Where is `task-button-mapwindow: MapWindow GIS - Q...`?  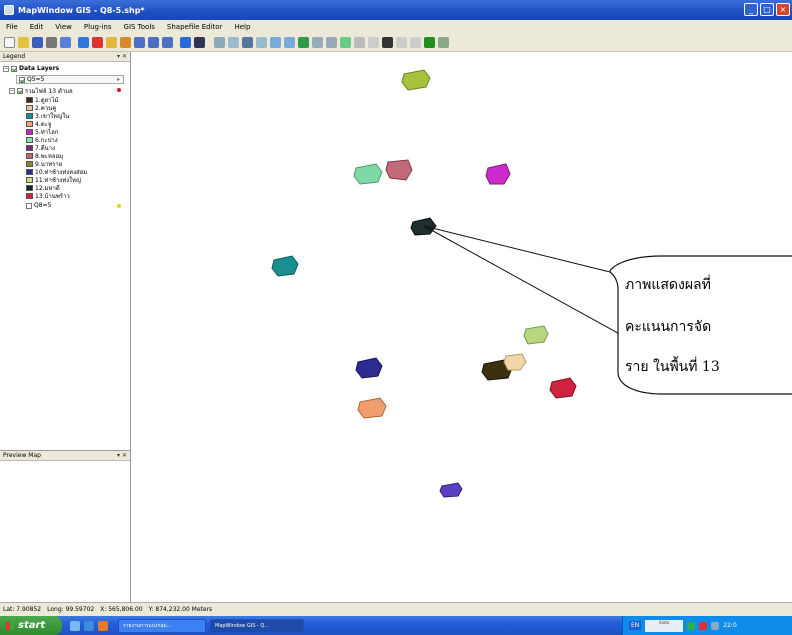
task-button-mapwindow: MapWindow GIS - Q... is located at coordinates (257, 625).